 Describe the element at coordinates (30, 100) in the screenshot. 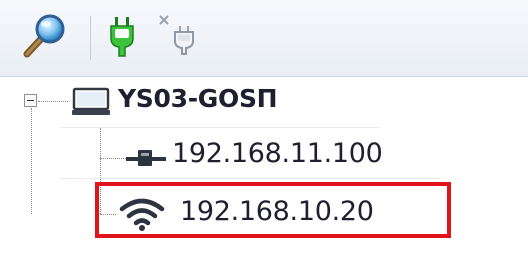

I see `collapse-toggle` at that location.